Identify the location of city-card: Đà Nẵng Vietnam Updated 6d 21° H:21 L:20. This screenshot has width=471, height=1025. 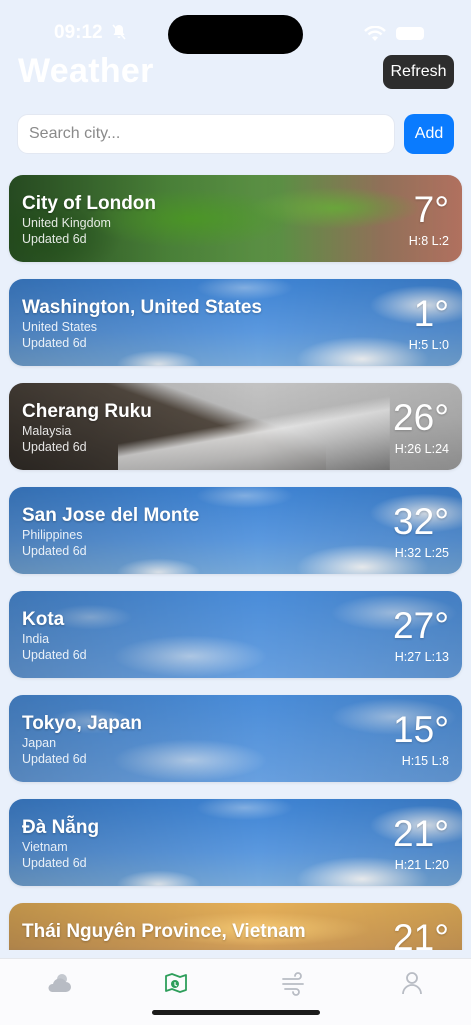
(235, 842).